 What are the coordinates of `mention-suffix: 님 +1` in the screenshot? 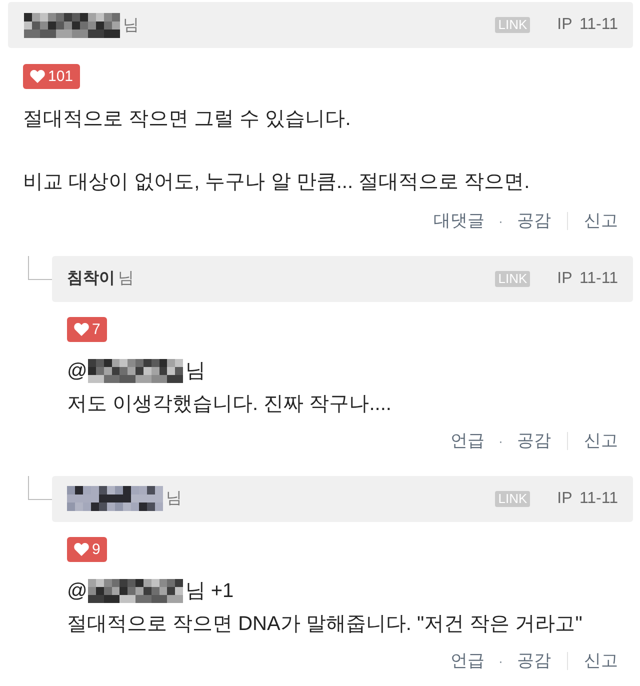 It's located at (209, 591).